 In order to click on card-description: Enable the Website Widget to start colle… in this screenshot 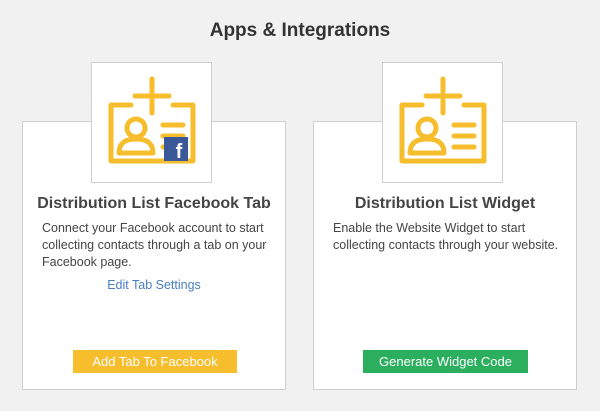, I will do `click(446, 236)`.